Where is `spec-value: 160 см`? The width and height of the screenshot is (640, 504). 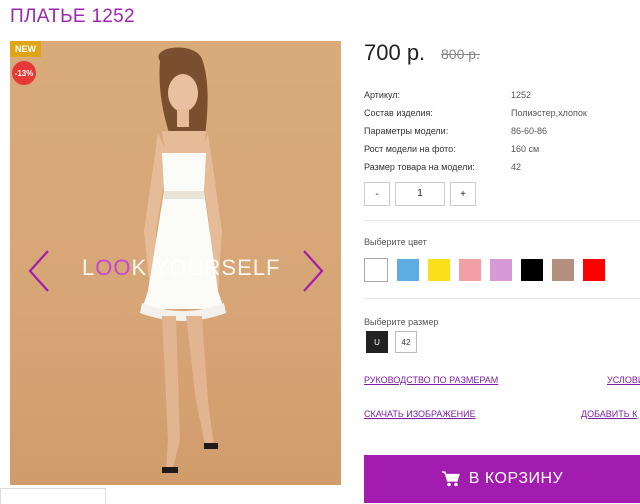
spec-value: 160 см is located at coordinates (525, 149).